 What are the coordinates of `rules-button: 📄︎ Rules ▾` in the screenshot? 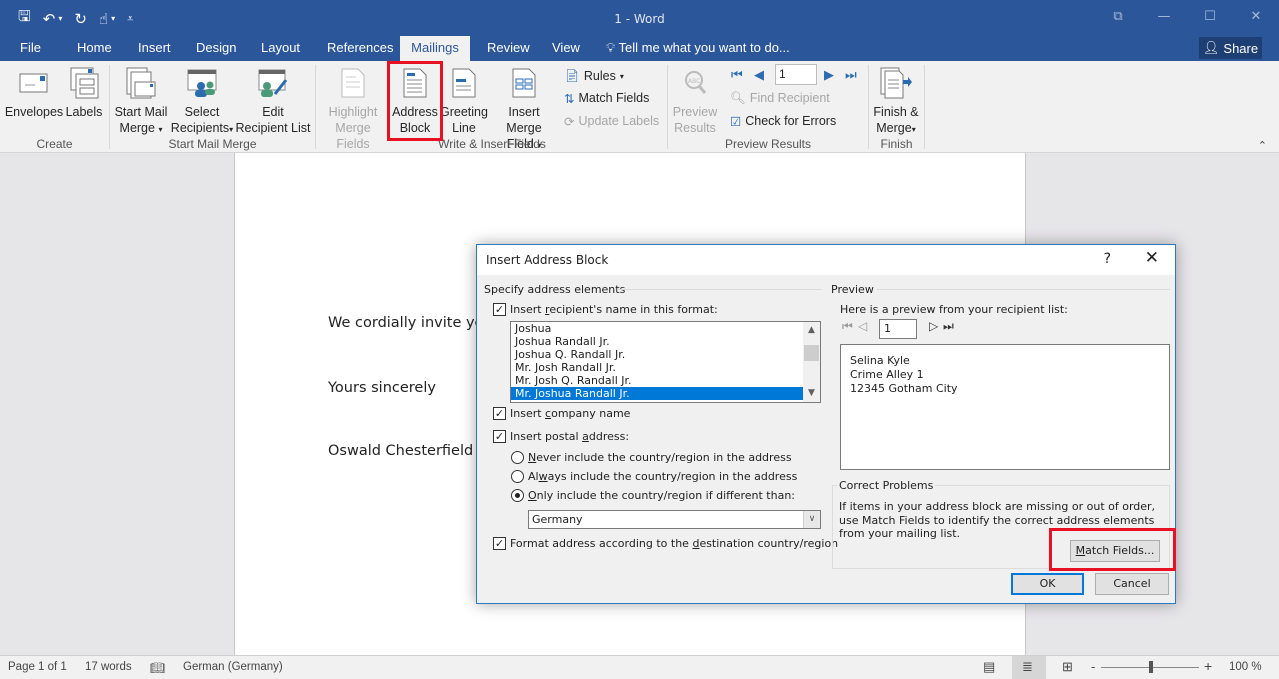 It's located at (594, 76).